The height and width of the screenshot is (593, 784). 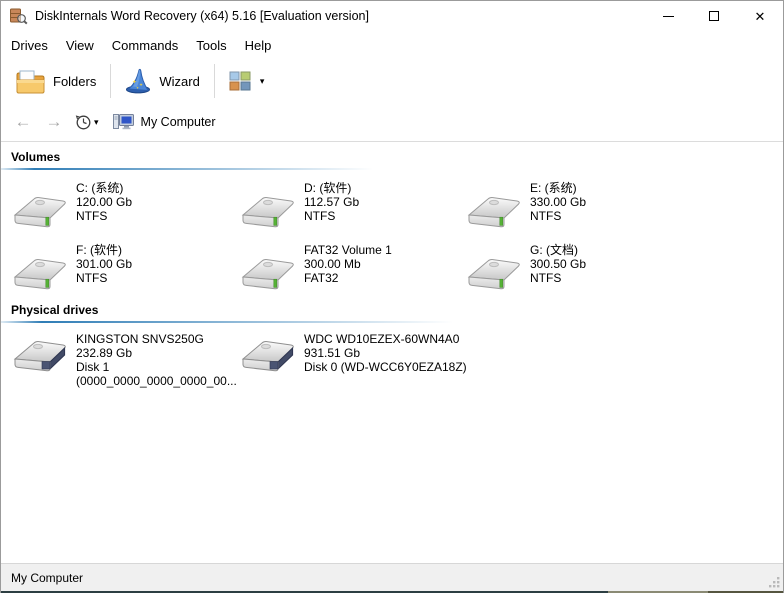 What do you see at coordinates (258, 45) in the screenshot?
I see `menu-help: Help` at bounding box center [258, 45].